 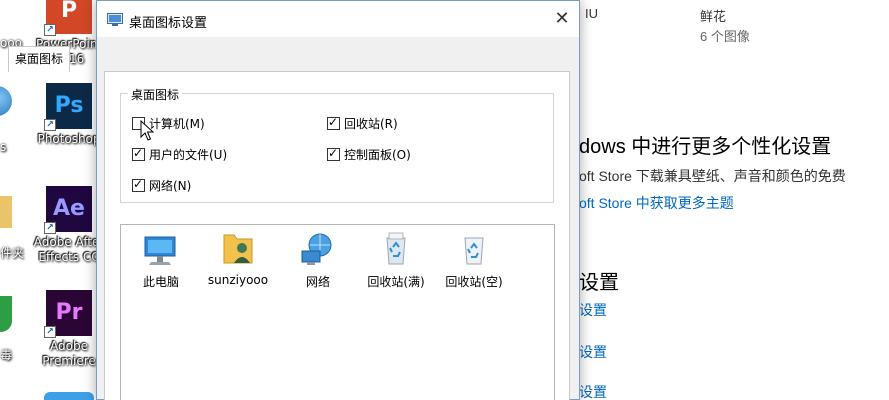 I want to click on icon-item-this-pc: 此电脑, so click(x=161, y=257).